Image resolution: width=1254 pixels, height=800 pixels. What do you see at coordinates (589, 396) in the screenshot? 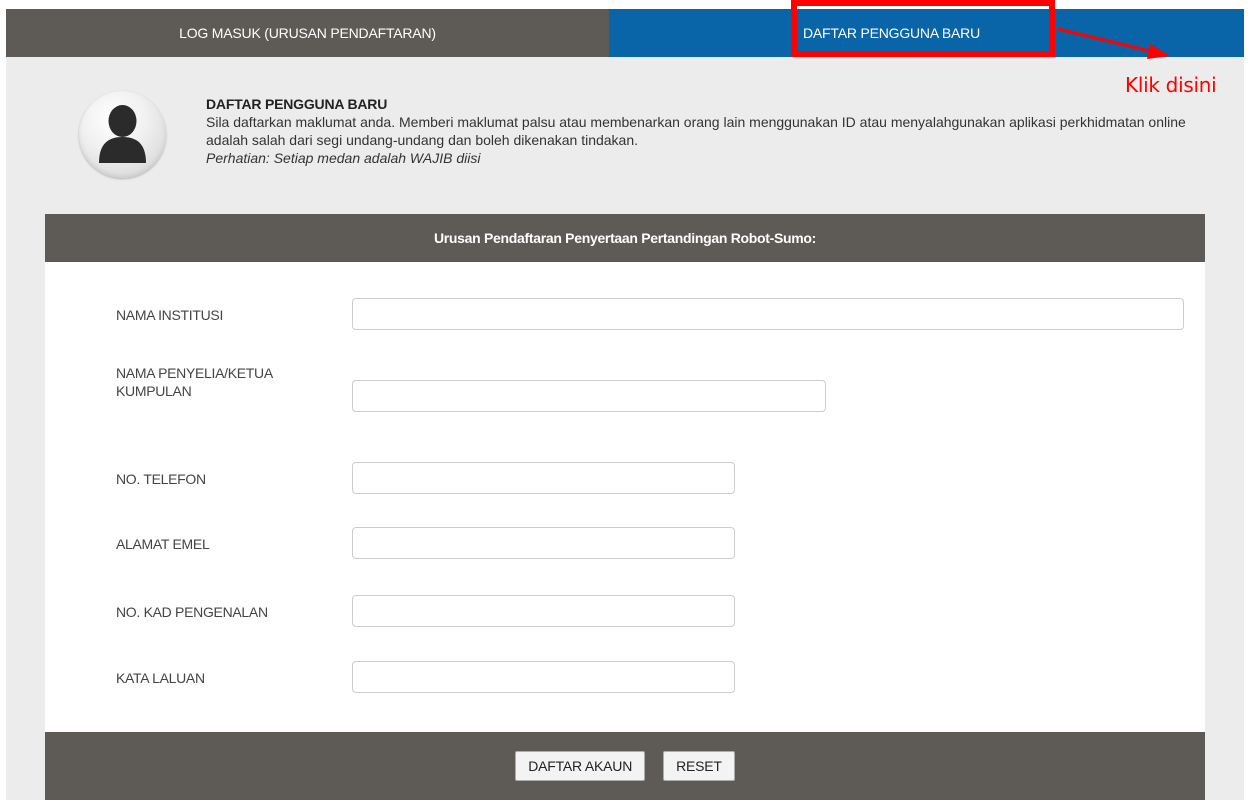
I see `supervisor-input` at bounding box center [589, 396].